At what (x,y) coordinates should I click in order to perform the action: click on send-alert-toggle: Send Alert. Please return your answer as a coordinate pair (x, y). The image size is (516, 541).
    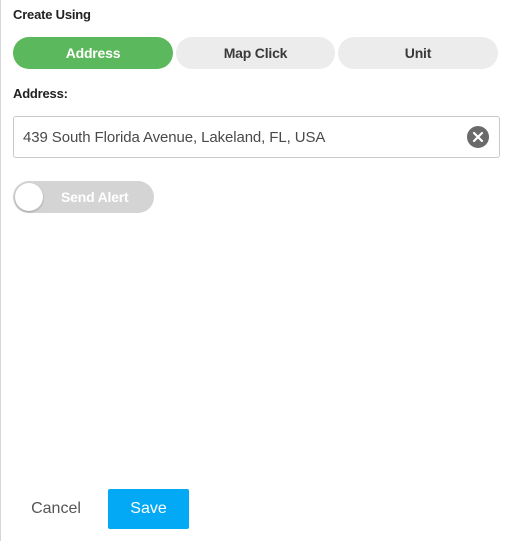
    Looking at the image, I should click on (83, 197).